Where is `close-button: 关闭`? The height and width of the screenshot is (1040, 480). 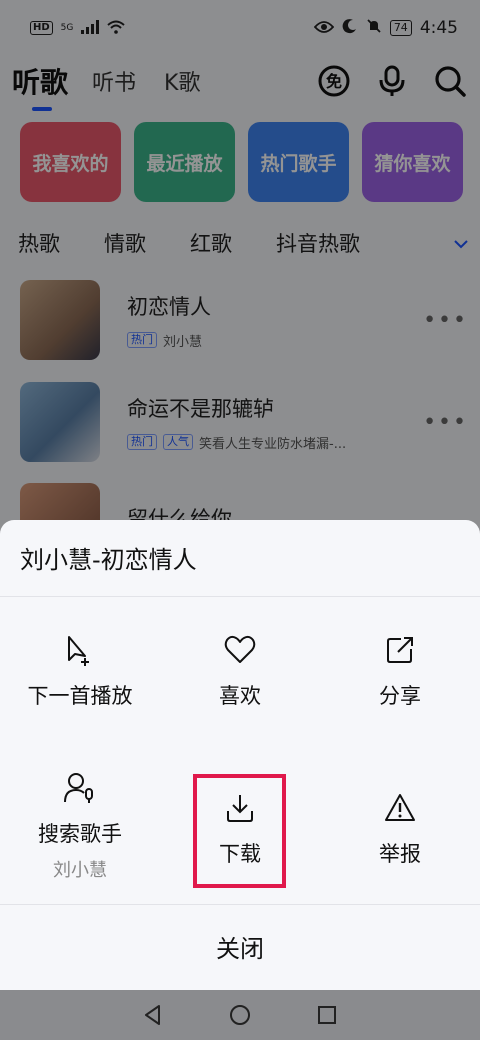
close-button: 关闭 is located at coordinates (240, 946).